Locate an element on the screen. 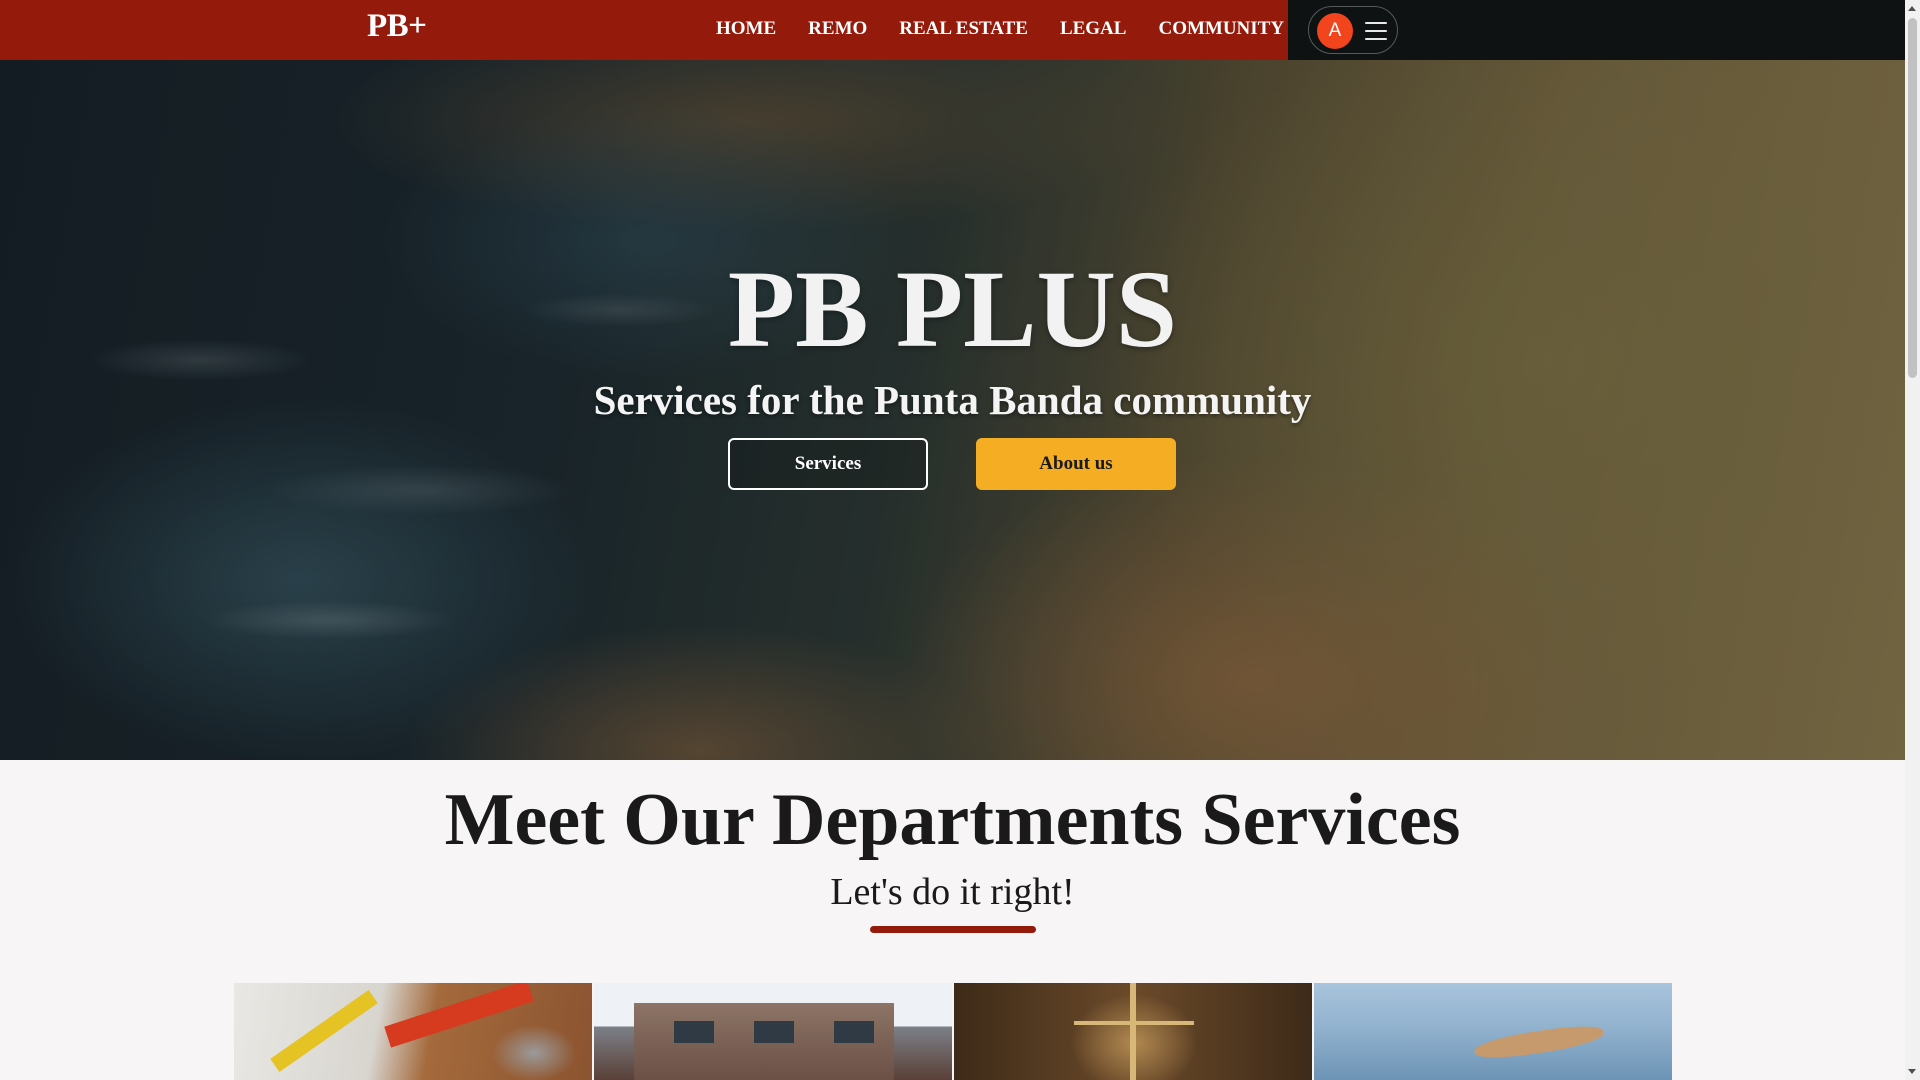 The image size is (1920, 1080). user-menu-button: A is located at coordinates (1353, 30).